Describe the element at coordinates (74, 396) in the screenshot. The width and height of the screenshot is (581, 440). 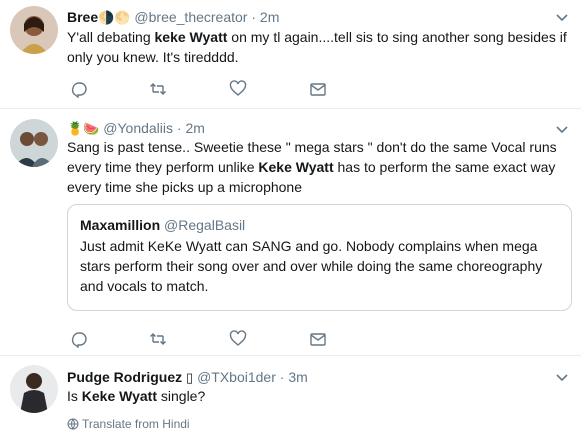
I see `text-part: Is` at that location.